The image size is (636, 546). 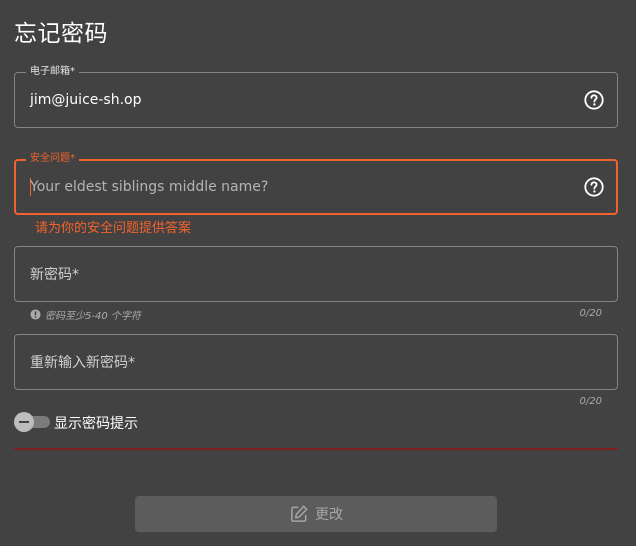 I want to click on show-password-hint-label: 显示密码提示, so click(x=96, y=423).